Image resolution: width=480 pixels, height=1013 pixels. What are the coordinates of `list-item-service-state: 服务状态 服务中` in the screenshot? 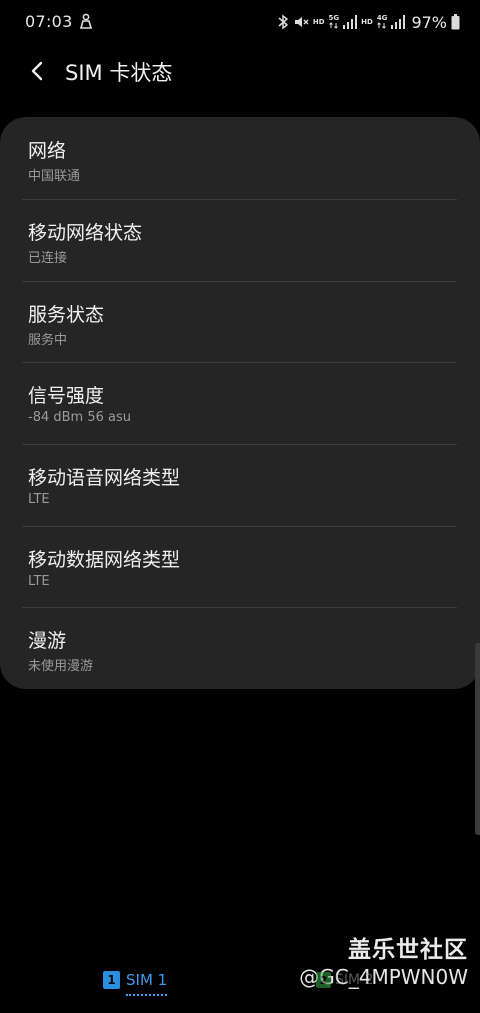 It's located at (240, 321).